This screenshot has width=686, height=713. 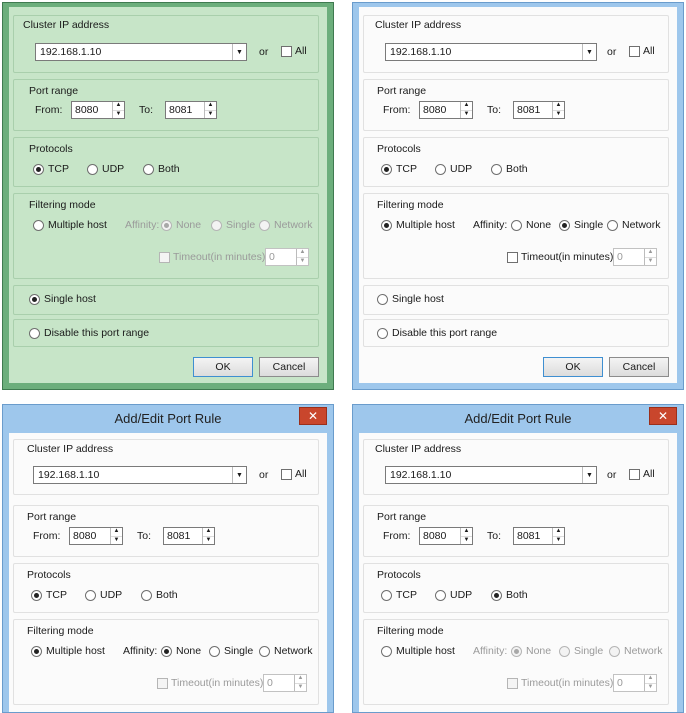 What do you see at coordinates (70, 299) in the screenshot?
I see `single-host-label: Single host` at bounding box center [70, 299].